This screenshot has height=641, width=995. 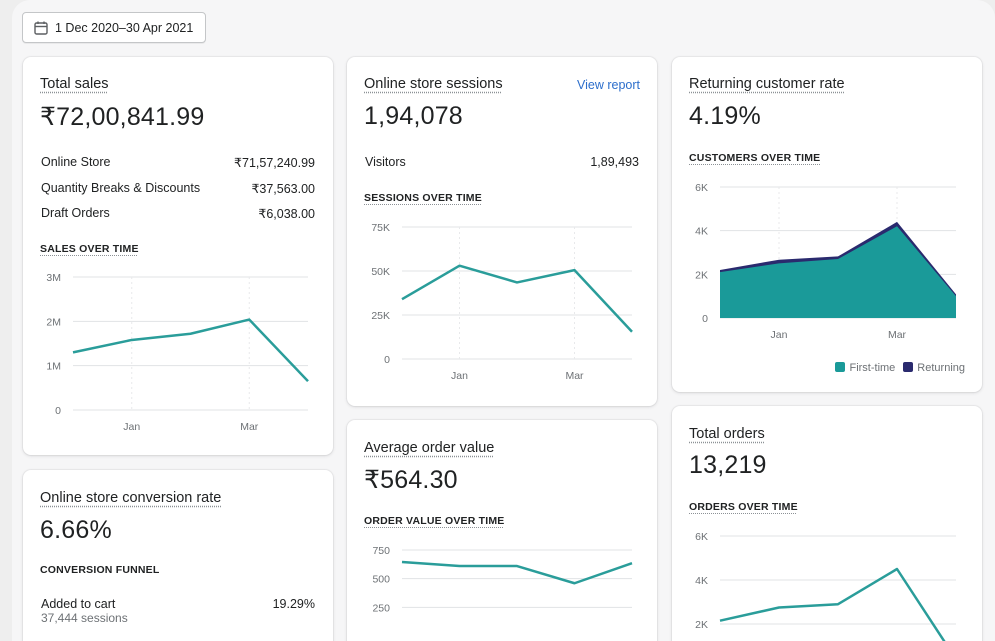 What do you see at coordinates (614, 162) in the screenshot?
I see `visitors-value: 1,89,493` at bounding box center [614, 162].